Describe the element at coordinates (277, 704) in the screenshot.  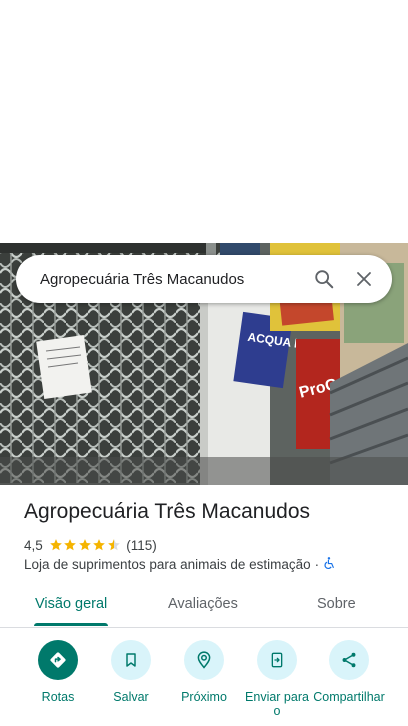
I see `send-to-phone-label: Enviar para o` at that location.